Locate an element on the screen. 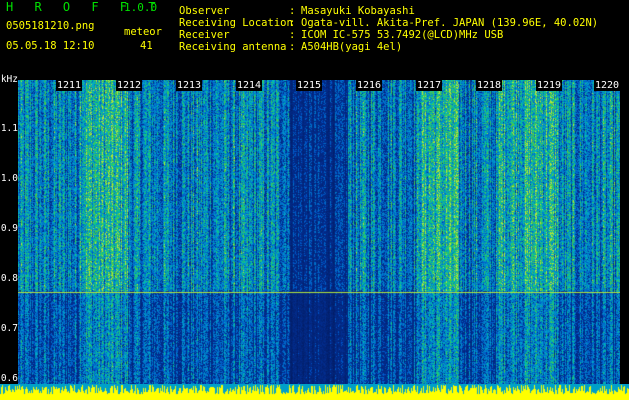 This screenshot has width=629, height=400. info-key-antenna: Receiving antenna is located at coordinates (233, 47).